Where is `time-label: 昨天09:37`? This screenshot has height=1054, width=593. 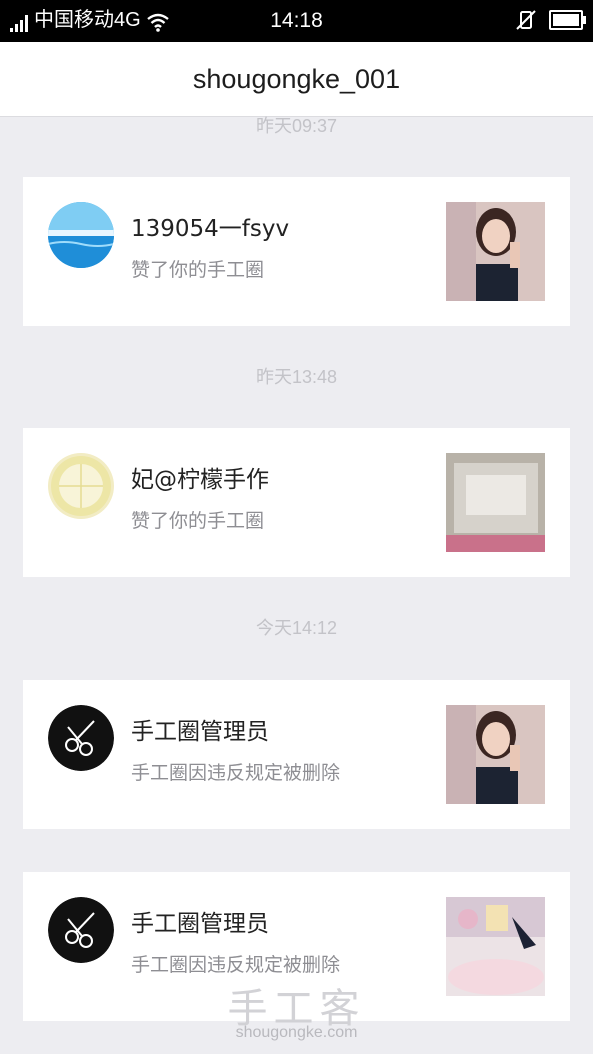 time-label: 昨天09:37 is located at coordinates (296, 126).